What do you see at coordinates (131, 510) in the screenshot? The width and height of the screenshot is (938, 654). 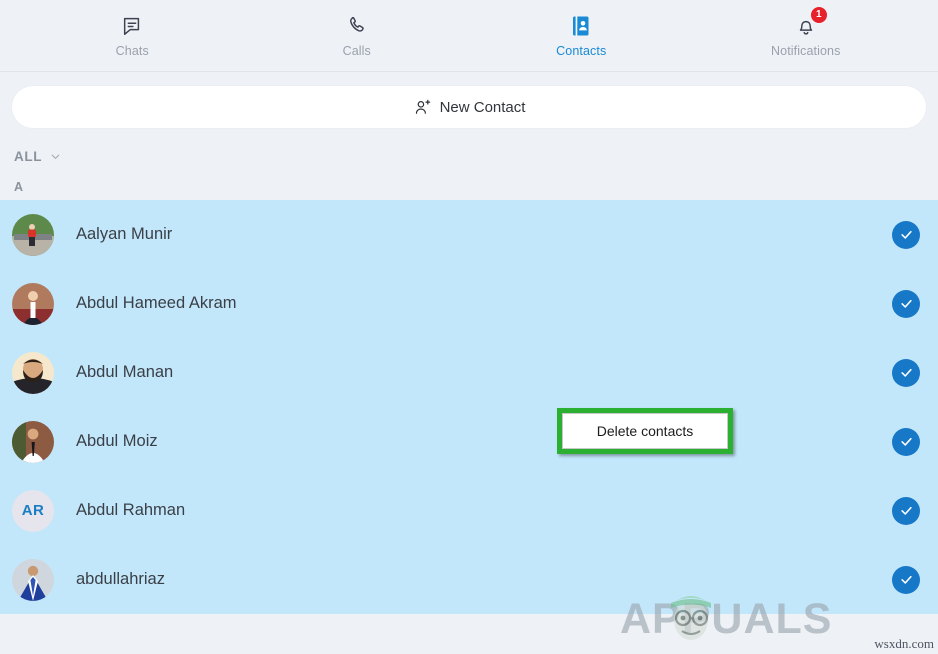 I see `contact-name: Abdul Rahman` at bounding box center [131, 510].